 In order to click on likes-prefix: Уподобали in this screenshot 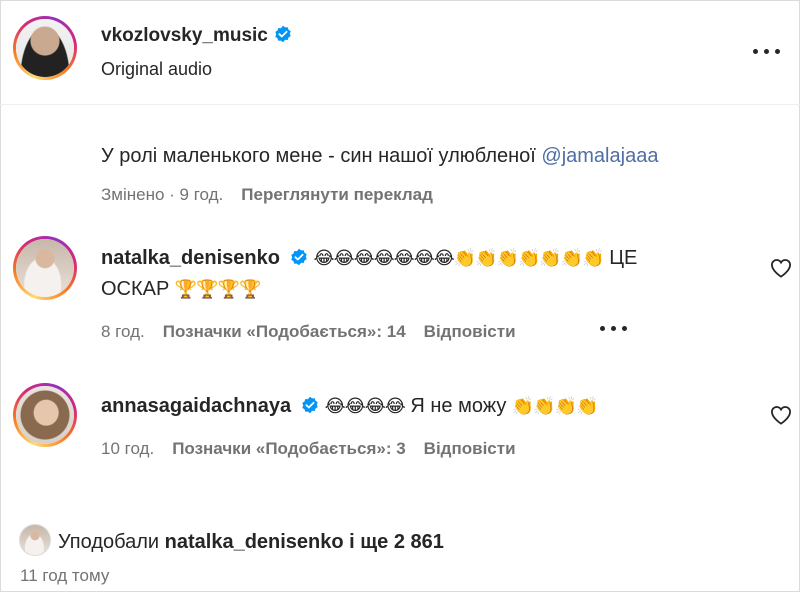, I will do `click(109, 542)`.